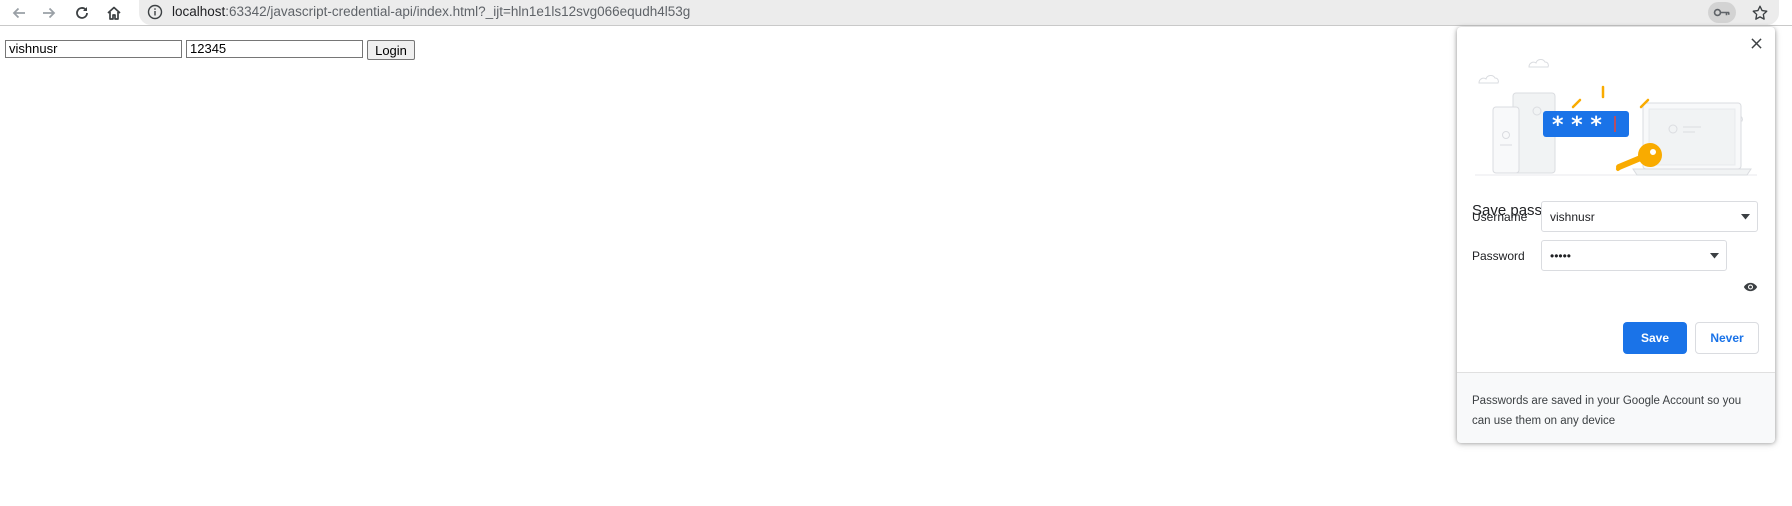 This screenshot has height=506, width=1792. What do you see at coordinates (1561, 256) in the screenshot?
I see `password-select-value: •••••` at bounding box center [1561, 256].